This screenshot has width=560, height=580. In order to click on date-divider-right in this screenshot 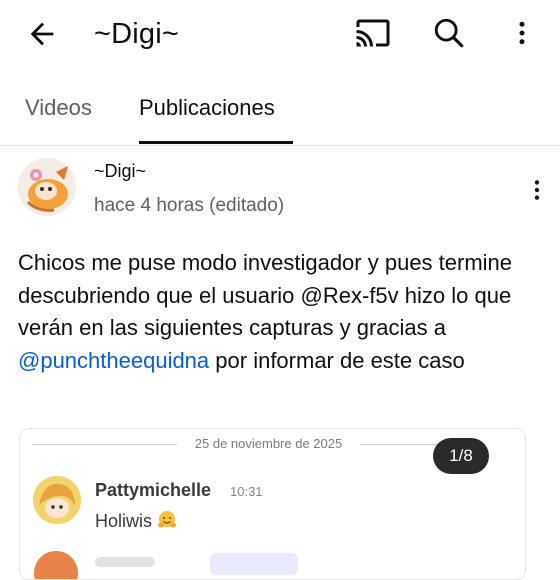, I will do `click(400, 444)`.